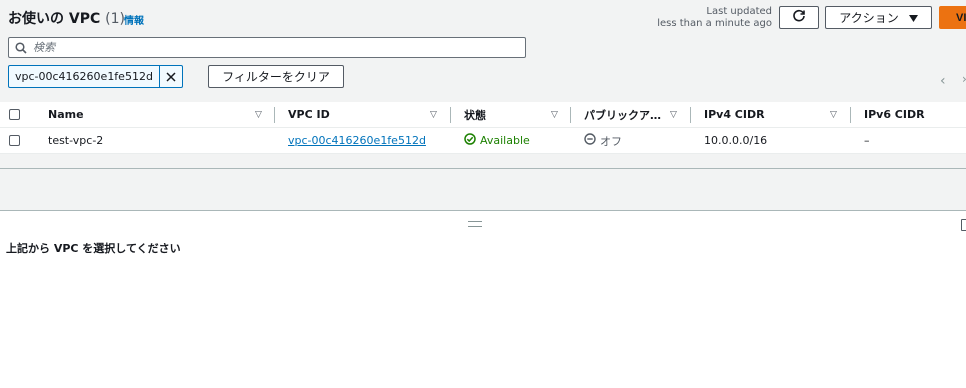 This screenshot has width=966, height=388. I want to click on search-input, so click(263, 47).